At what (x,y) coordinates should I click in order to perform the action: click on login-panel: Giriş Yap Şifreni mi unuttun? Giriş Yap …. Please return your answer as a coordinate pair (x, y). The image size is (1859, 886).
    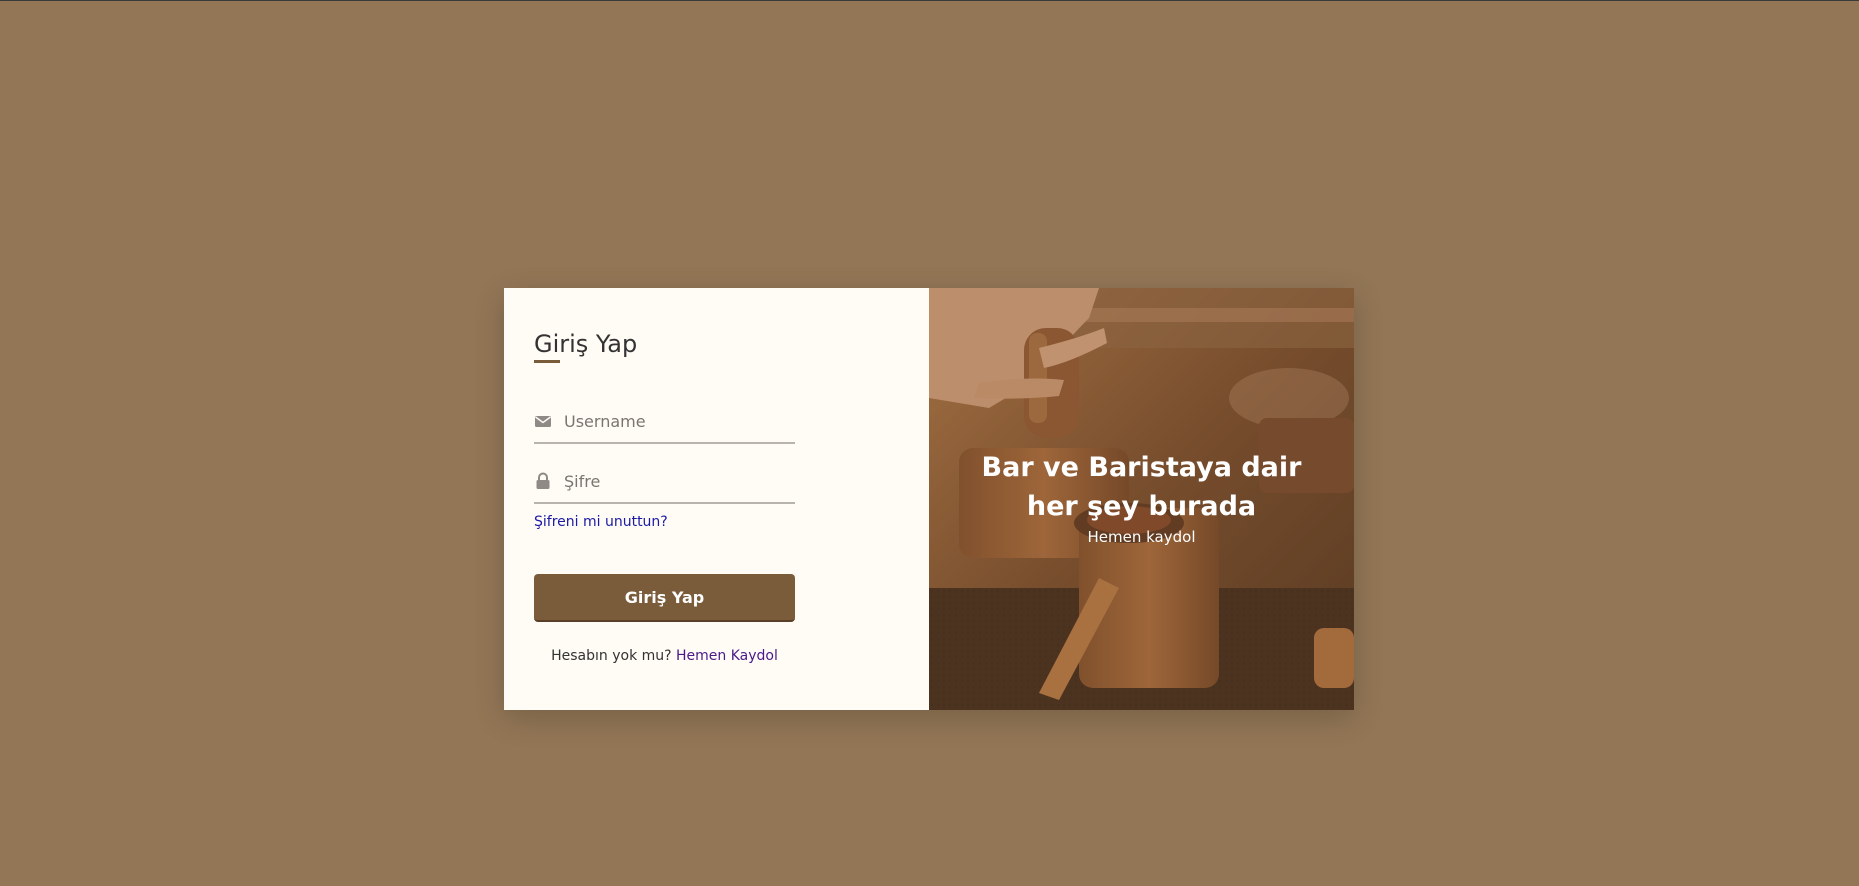
    Looking at the image, I should click on (716, 499).